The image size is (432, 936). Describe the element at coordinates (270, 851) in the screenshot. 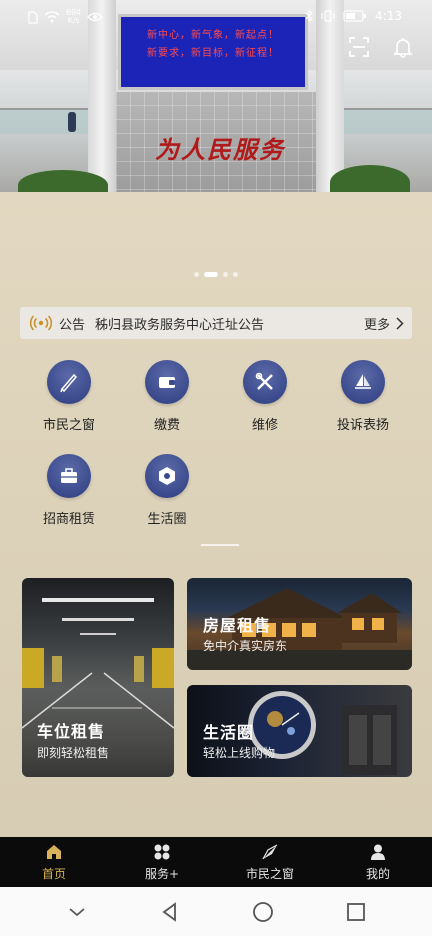

I see `compass-icon` at that location.